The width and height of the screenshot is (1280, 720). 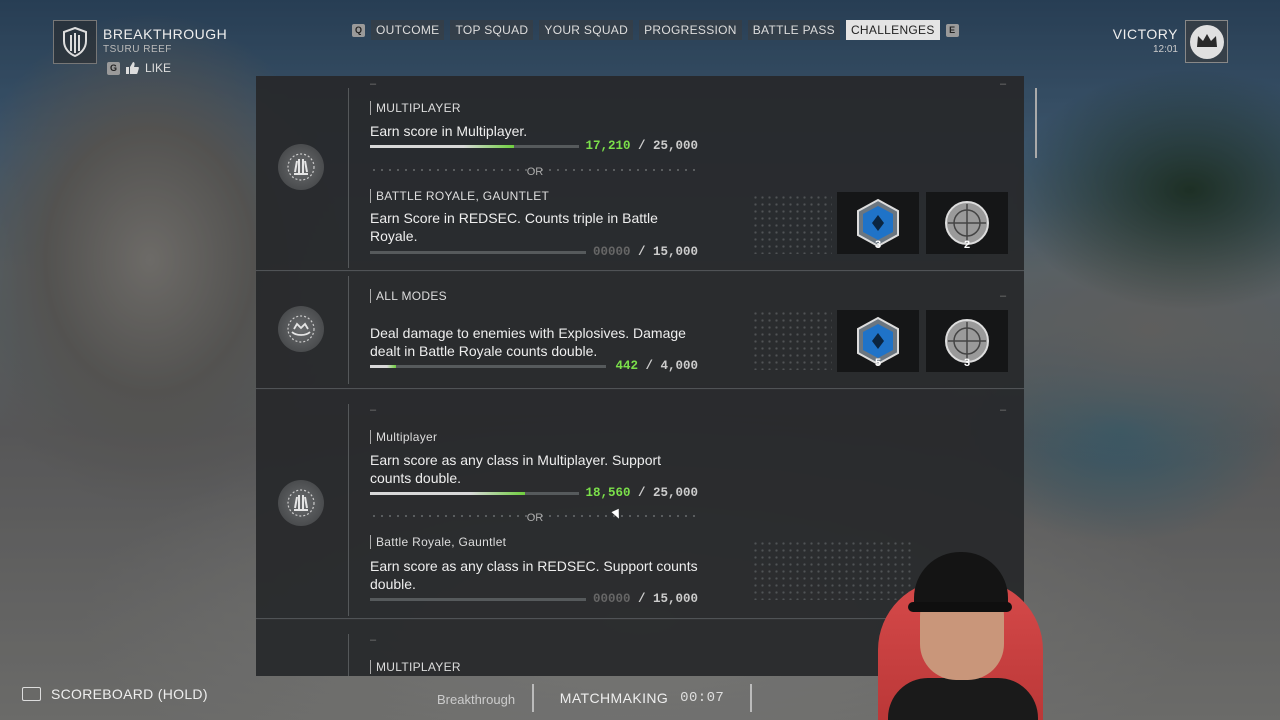 What do you see at coordinates (878, 223) in the screenshot?
I see `reward-xp-token: 3` at bounding box center [878, 223].